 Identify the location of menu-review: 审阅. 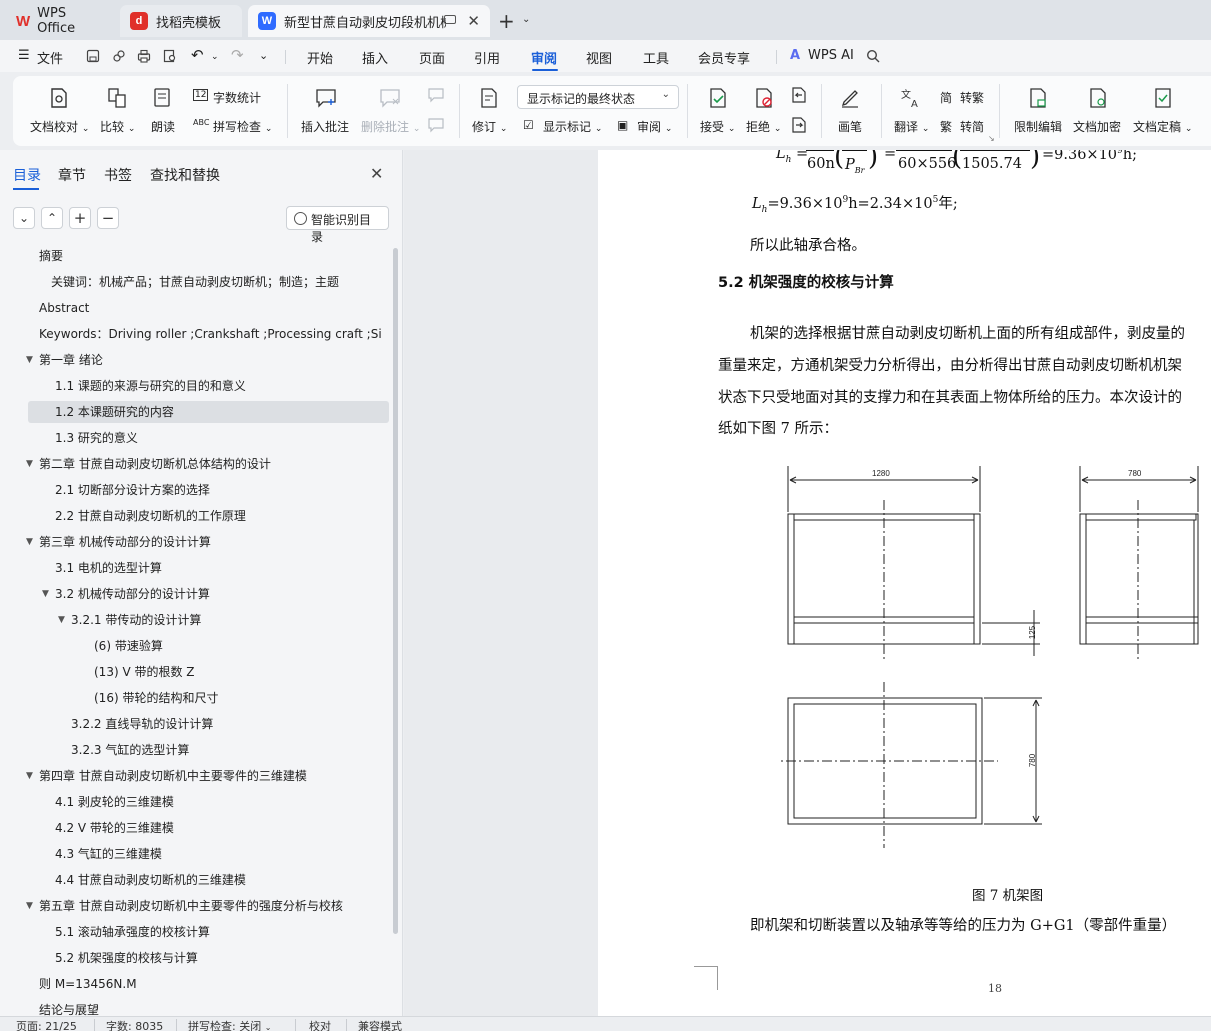
(544, 57).